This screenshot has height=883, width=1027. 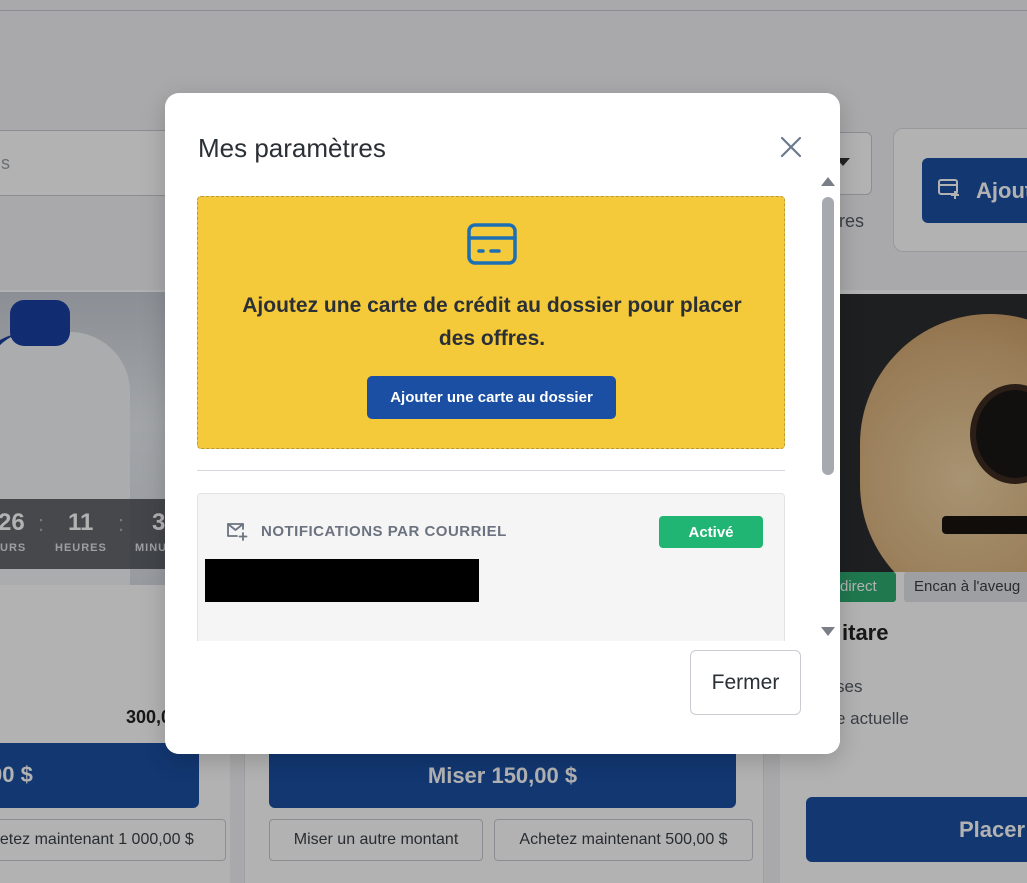 I want to click on add-card-button: Ajouter une carte au dossier, so click(x=491, y=397).